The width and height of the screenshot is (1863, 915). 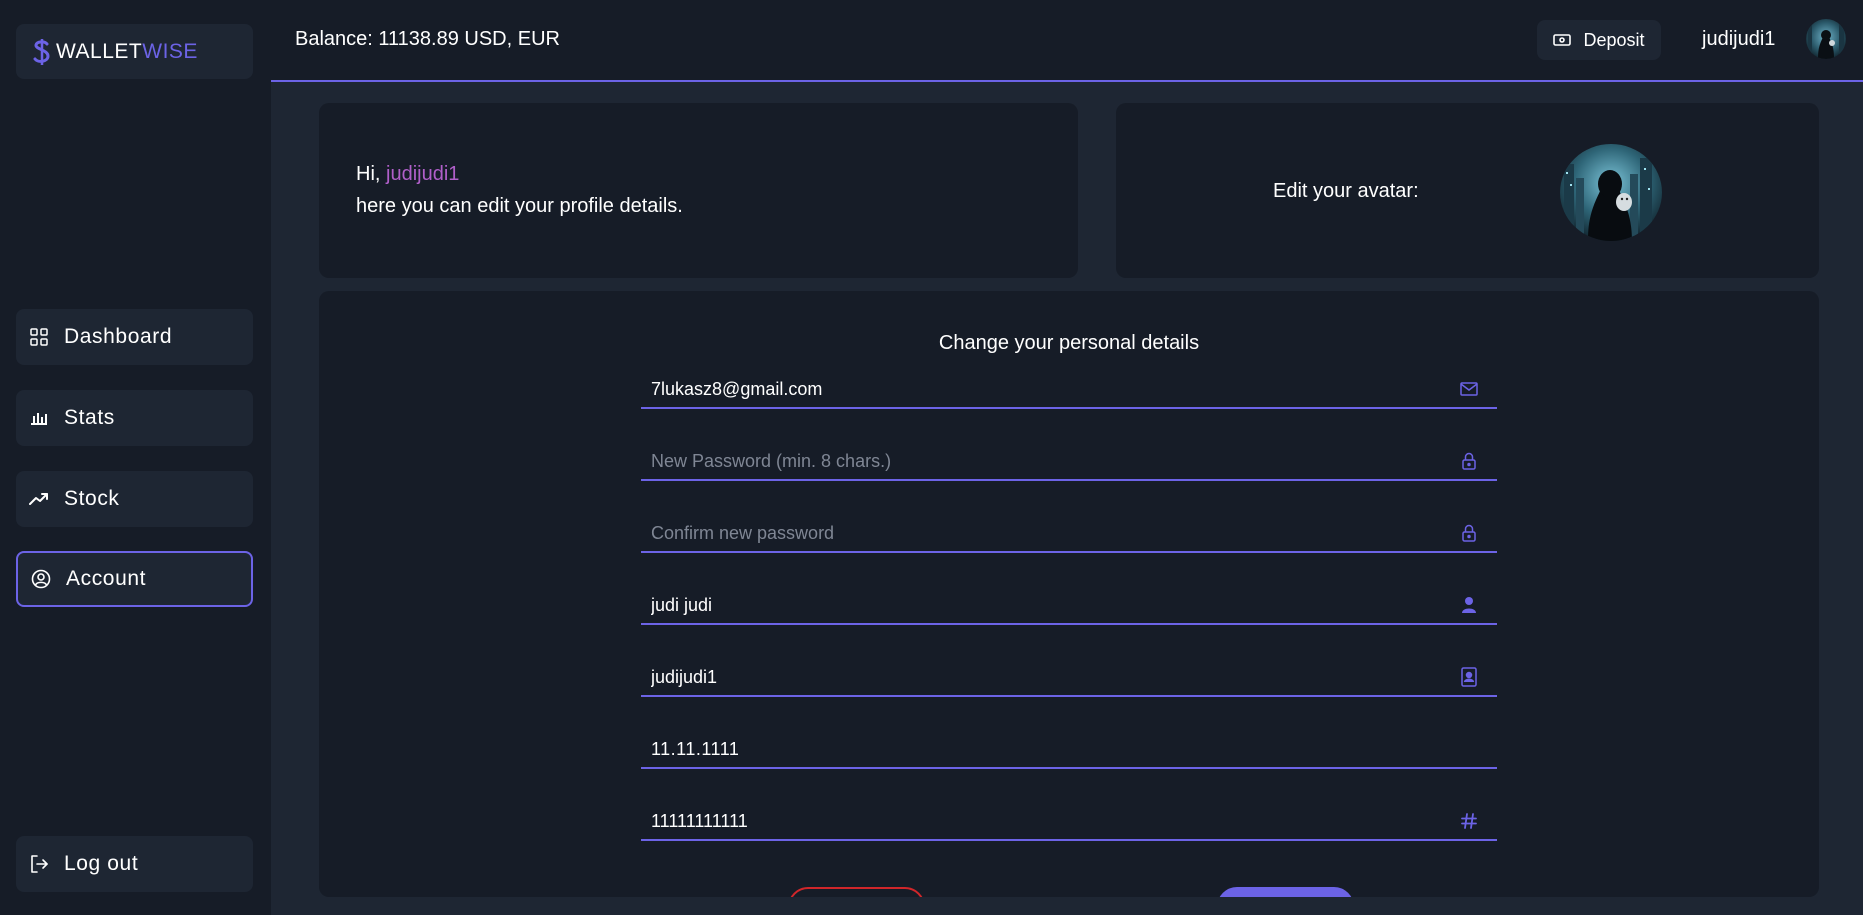 I want to click on page-bottom-area, so click(x=1067, y=906).